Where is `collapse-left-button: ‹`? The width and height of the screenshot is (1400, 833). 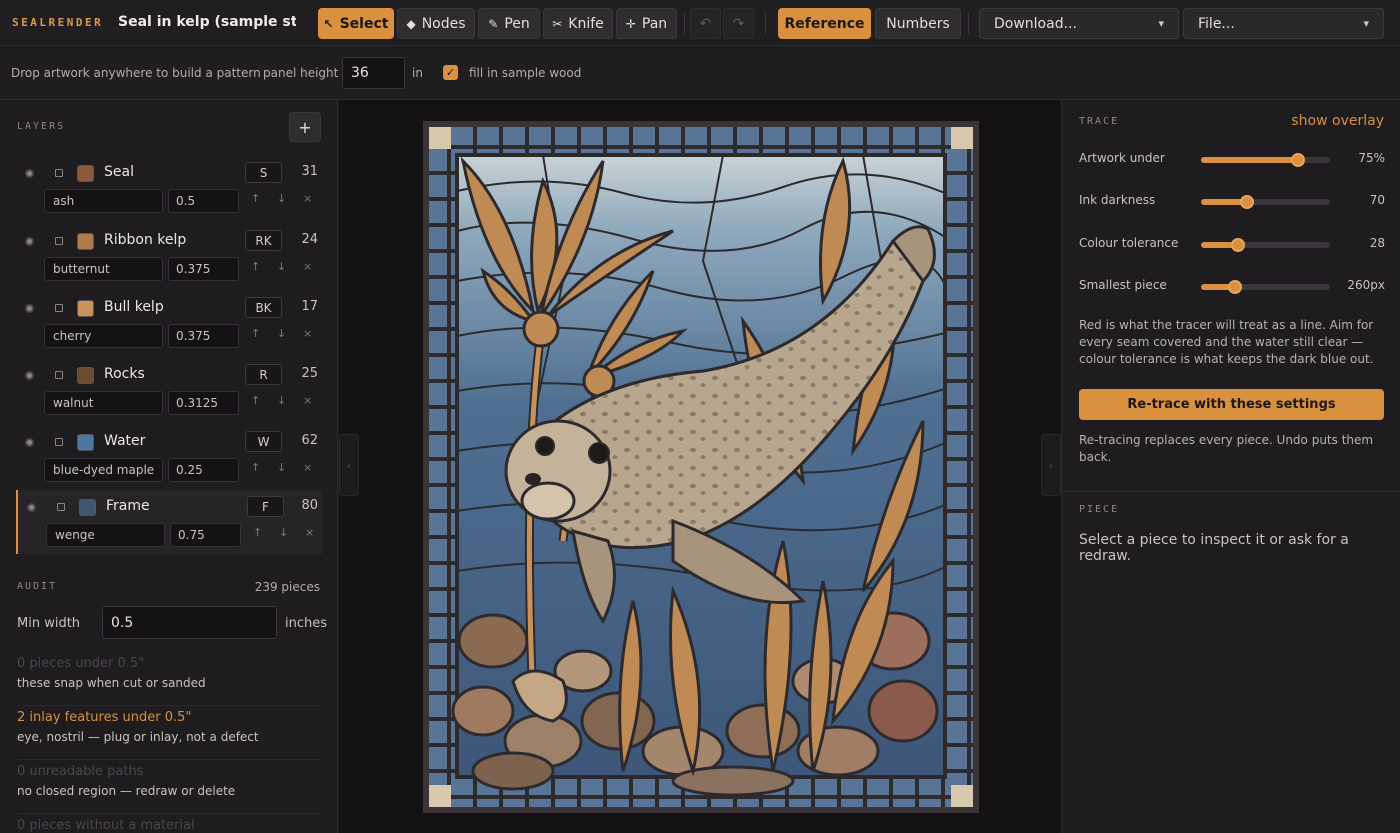 collapse-left-button: ‹ is located at coordinates (349, 465).